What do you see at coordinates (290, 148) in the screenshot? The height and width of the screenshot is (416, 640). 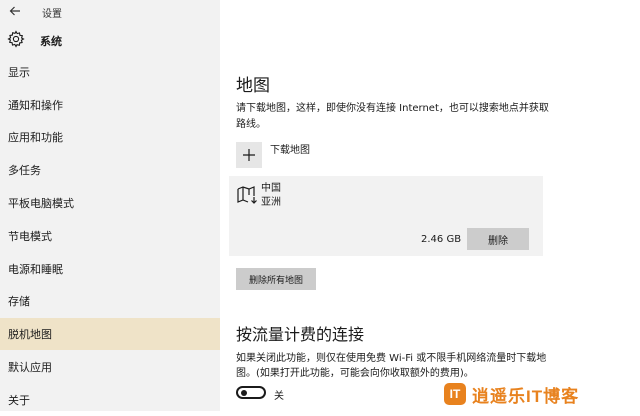 I see `download-maps-label: 下载地图` at bounding box center [290, 148].